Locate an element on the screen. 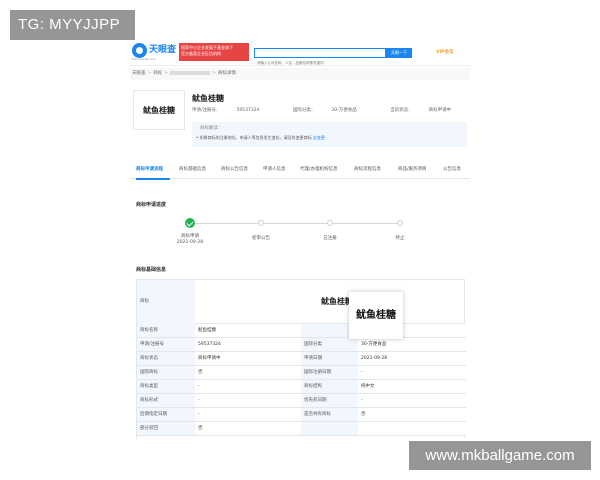  tab-goods-services: 商品/服务项目 is located at coordinates (412, 169).